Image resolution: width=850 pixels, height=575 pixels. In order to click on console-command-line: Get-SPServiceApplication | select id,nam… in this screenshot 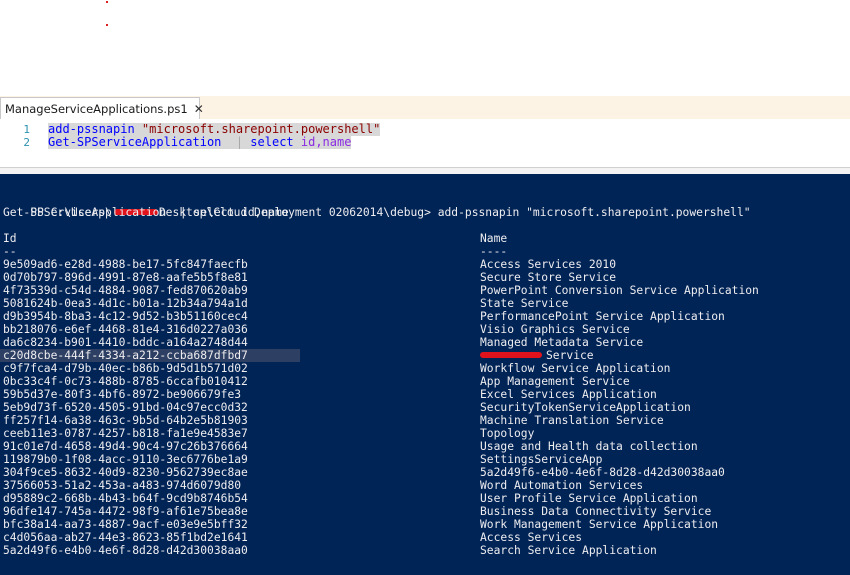, I will do `click(146, 212)`.